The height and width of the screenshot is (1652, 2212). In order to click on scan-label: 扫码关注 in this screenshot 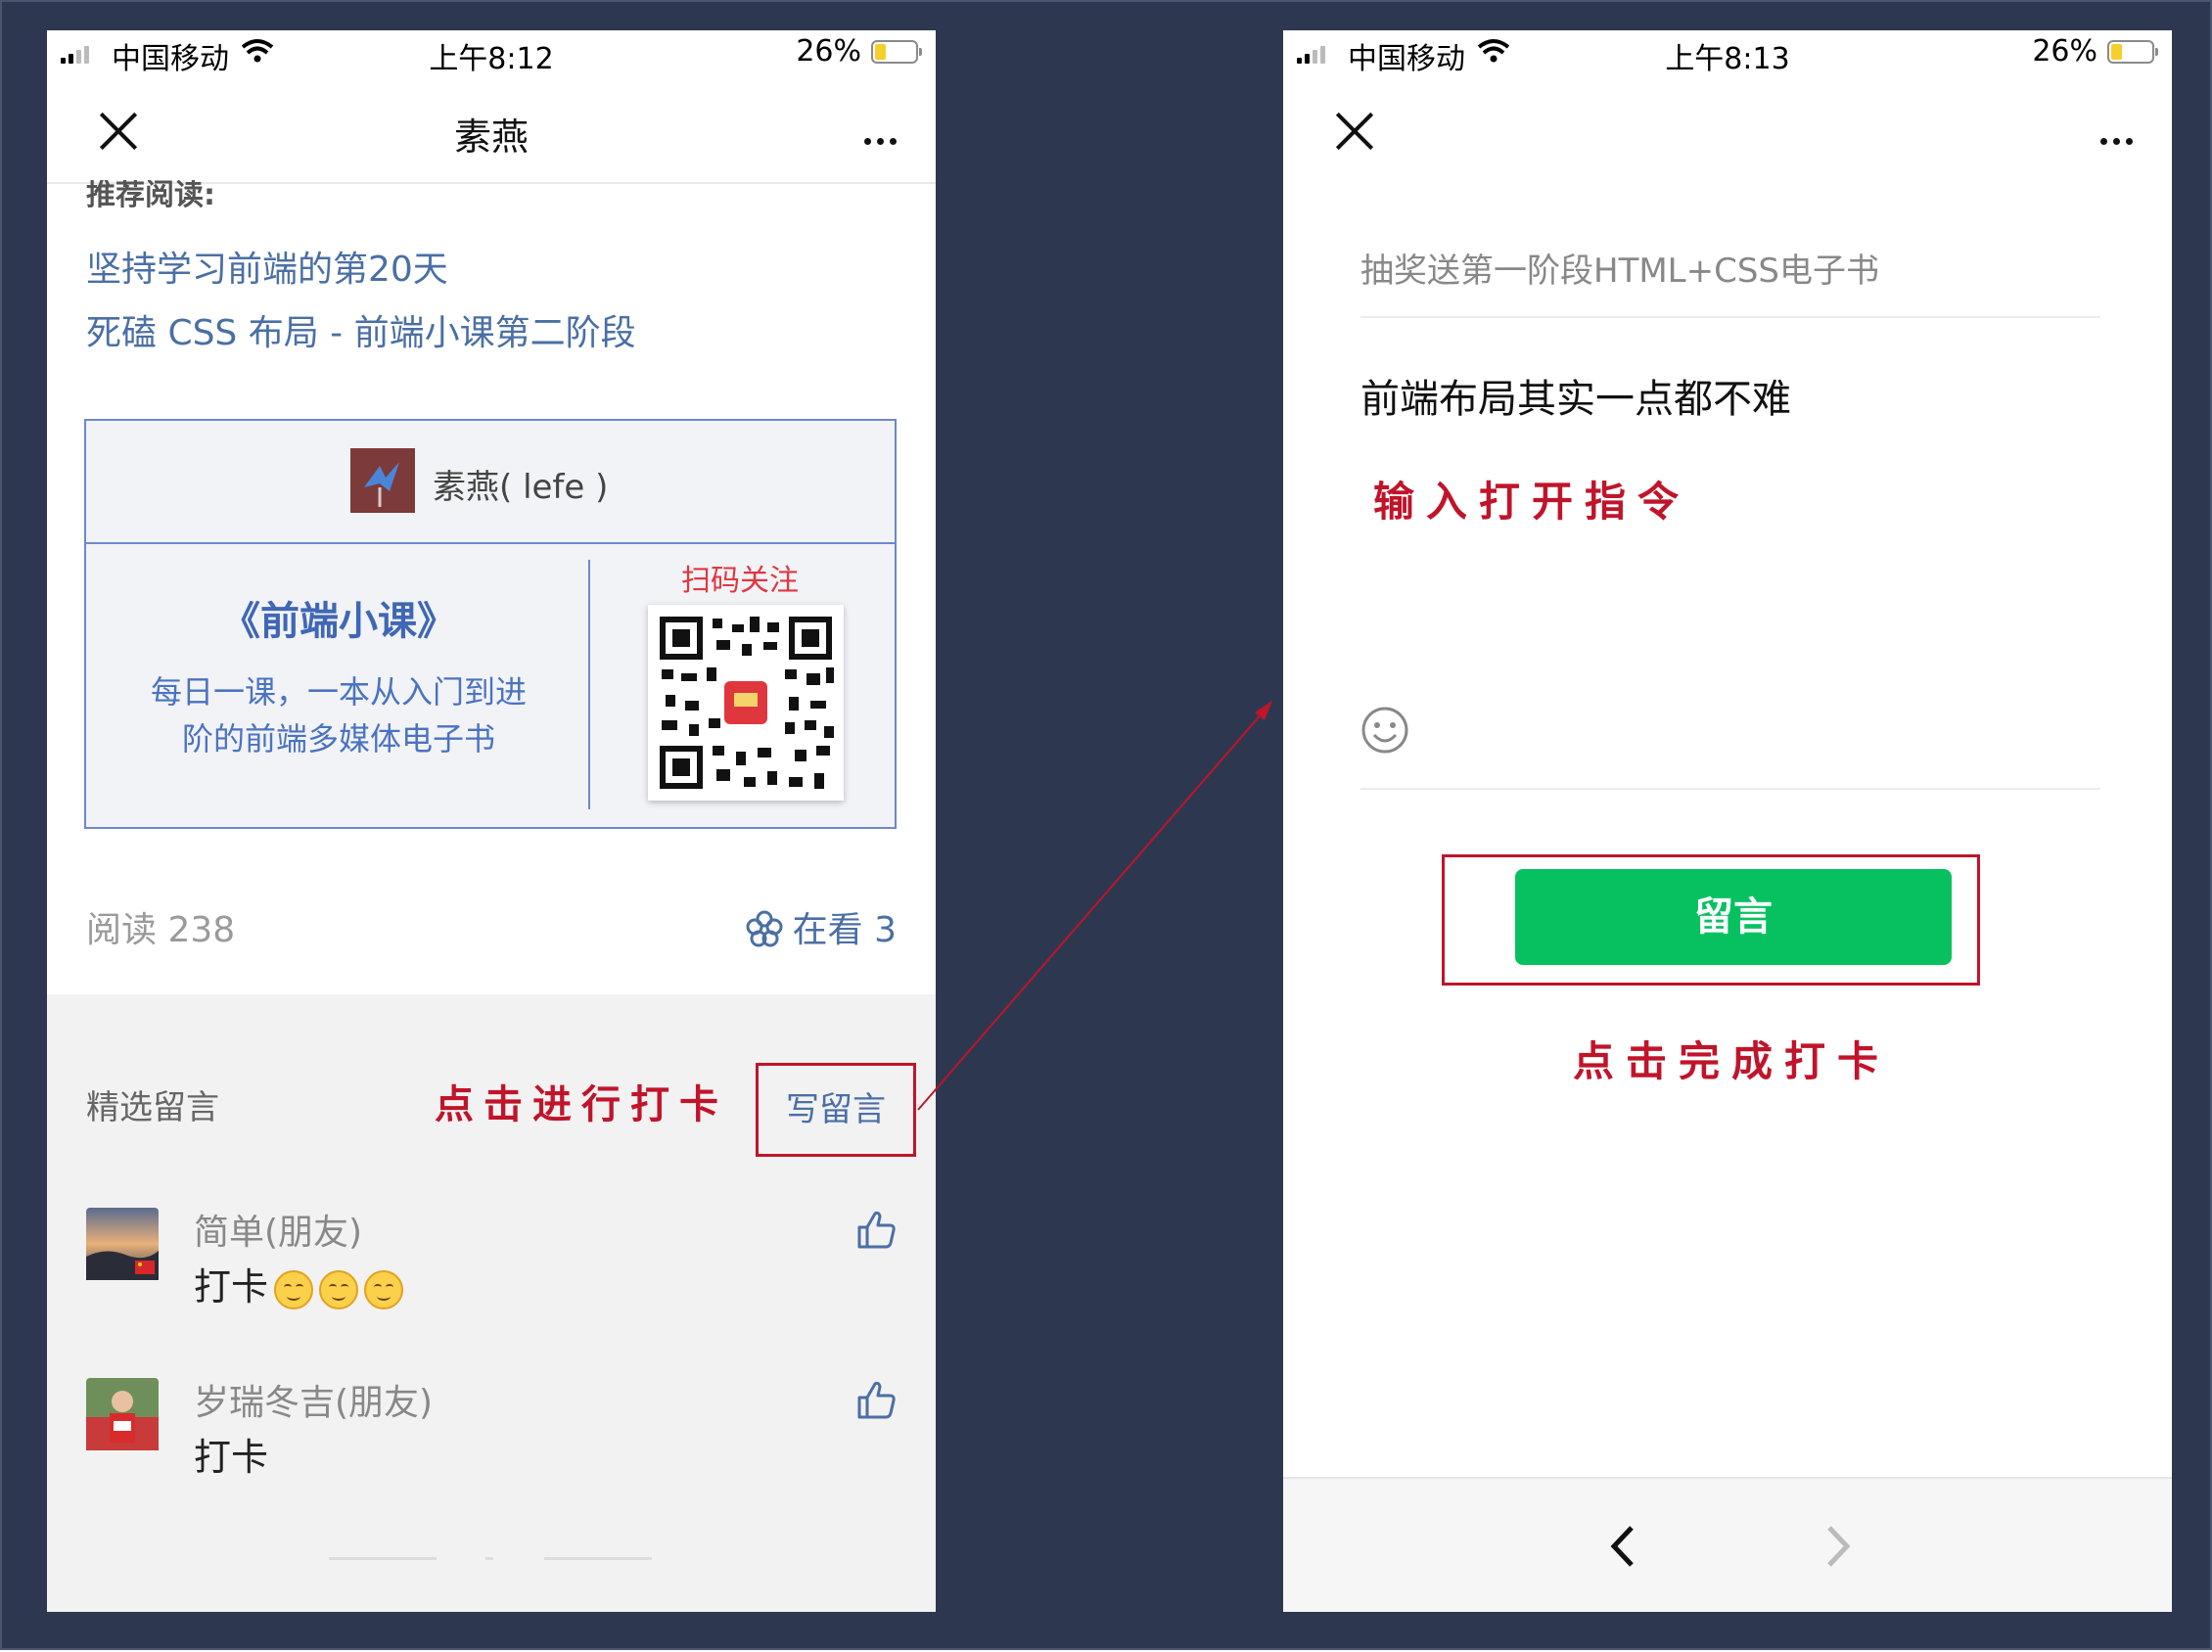, I will do `click(740, 581)`.